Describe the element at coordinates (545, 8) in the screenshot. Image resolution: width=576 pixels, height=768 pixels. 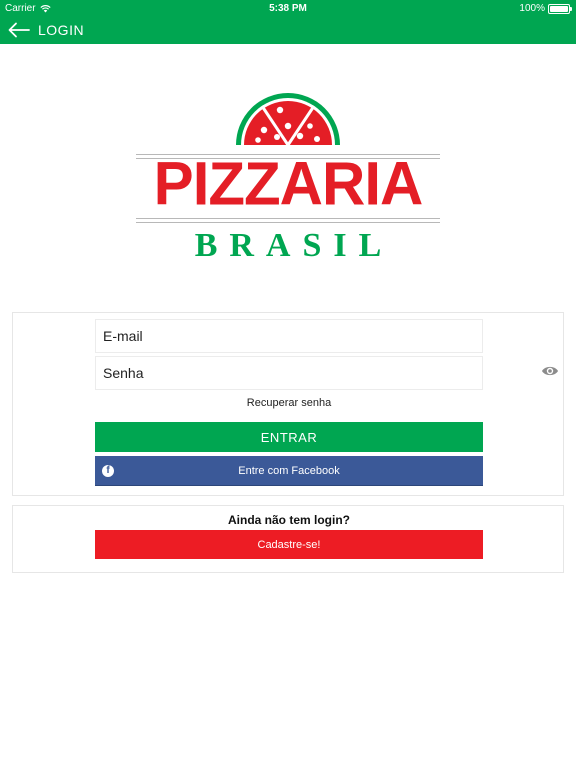
I see `status-right: 100%` at that location.